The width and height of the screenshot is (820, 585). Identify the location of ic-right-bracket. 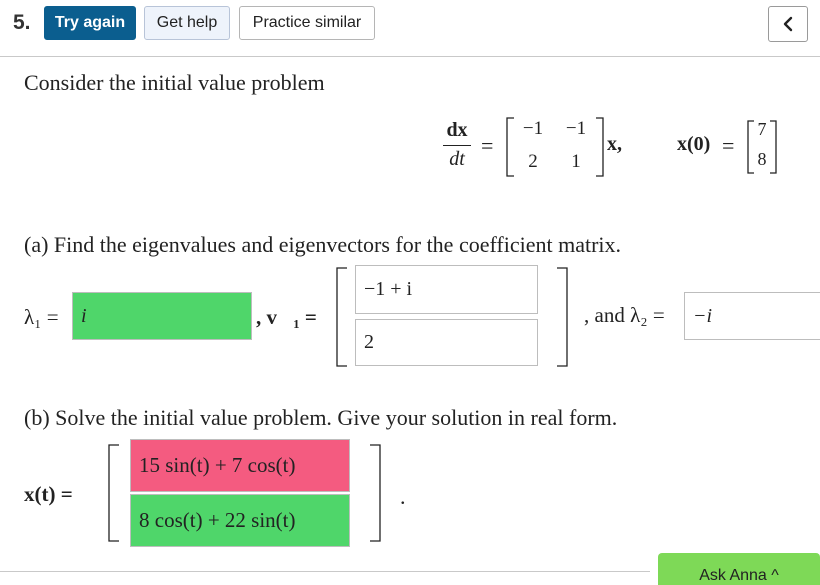
(773, 147).